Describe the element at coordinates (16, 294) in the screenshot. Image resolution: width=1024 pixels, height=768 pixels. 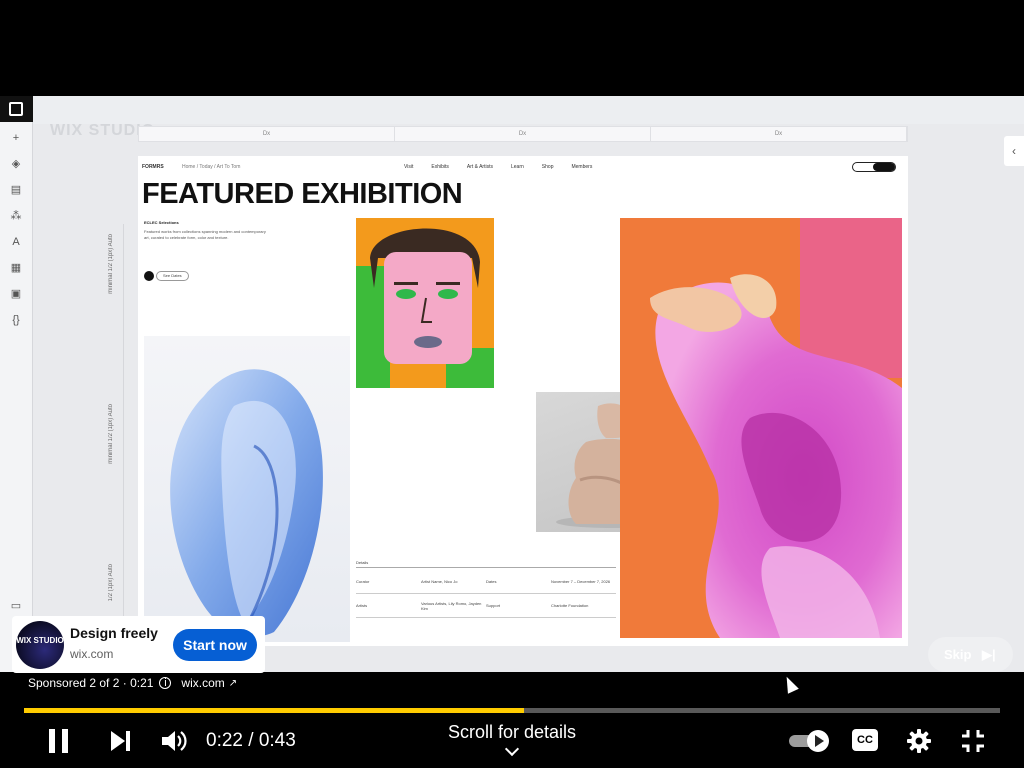
I see `cms-icon: ▣` at that location.